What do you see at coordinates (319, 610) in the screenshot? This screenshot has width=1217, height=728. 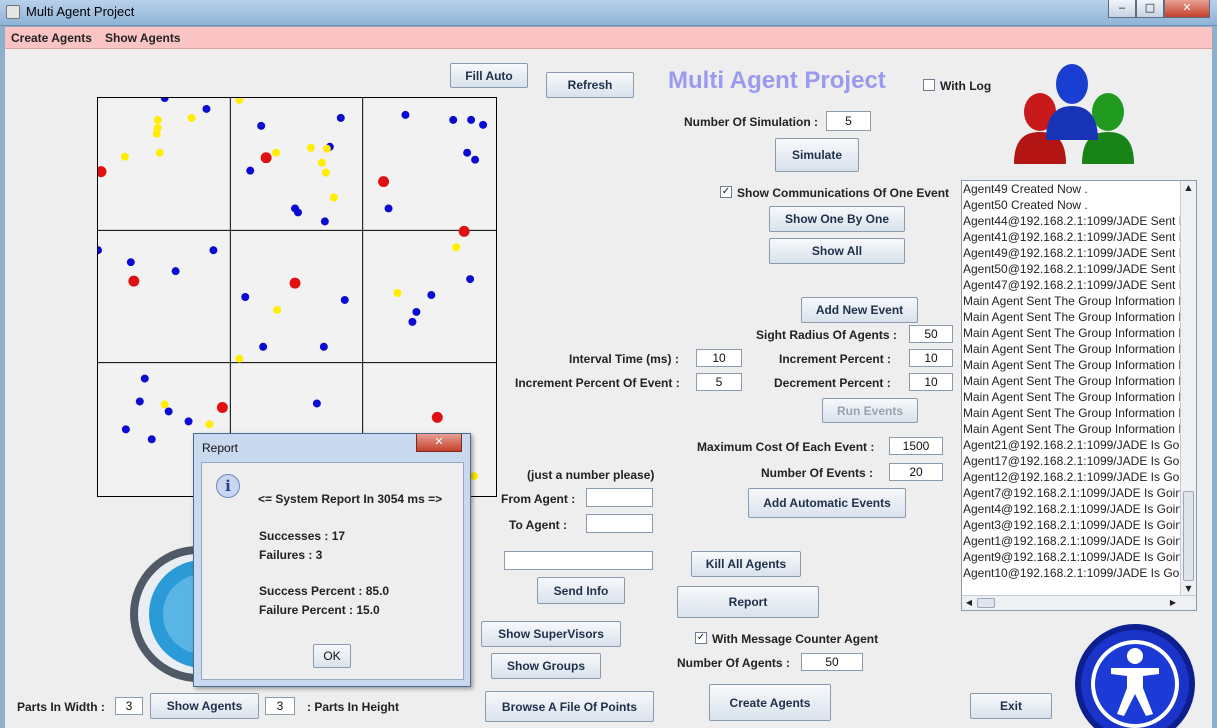 I see `report-failure-percent: Failure Percent : 15.0` at bounding box center [319, 610].